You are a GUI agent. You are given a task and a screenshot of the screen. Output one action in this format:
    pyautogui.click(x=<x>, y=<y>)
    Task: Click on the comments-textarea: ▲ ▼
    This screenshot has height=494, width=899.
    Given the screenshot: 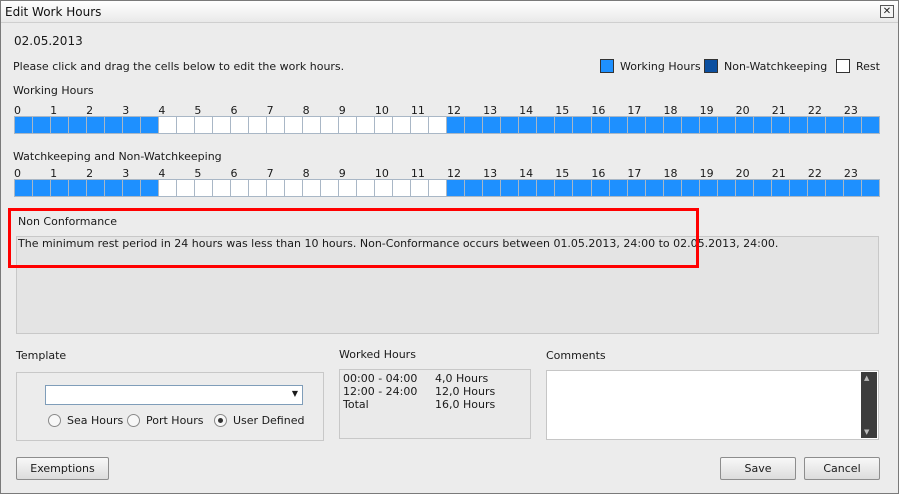 What is the action you would take?
    pyautogui.click(x=712, y=405)
    